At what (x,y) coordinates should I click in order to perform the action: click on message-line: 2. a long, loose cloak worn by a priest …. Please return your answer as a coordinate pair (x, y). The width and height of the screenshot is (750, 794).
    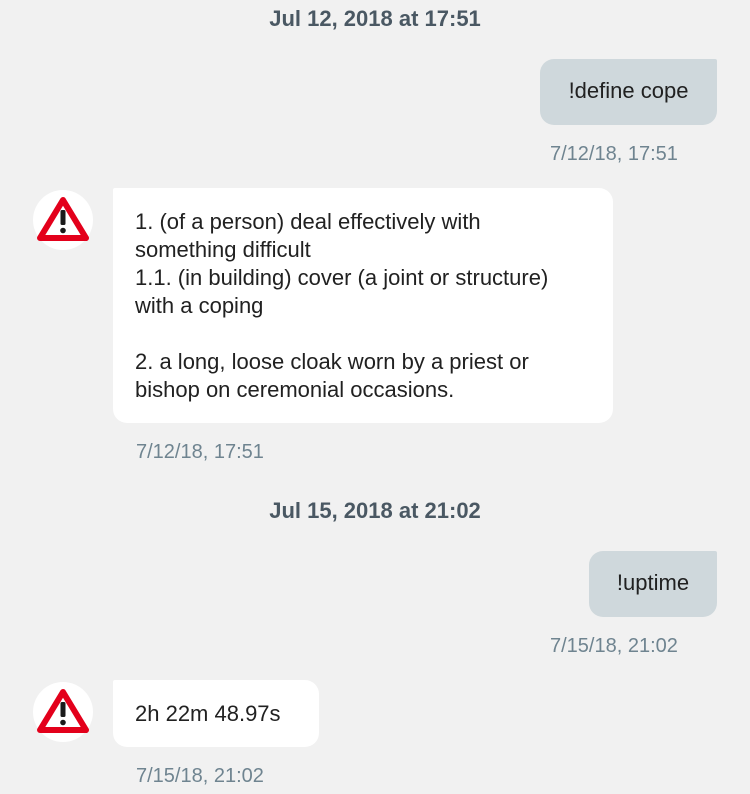
    Looking at the image, I should click on (332, 361).